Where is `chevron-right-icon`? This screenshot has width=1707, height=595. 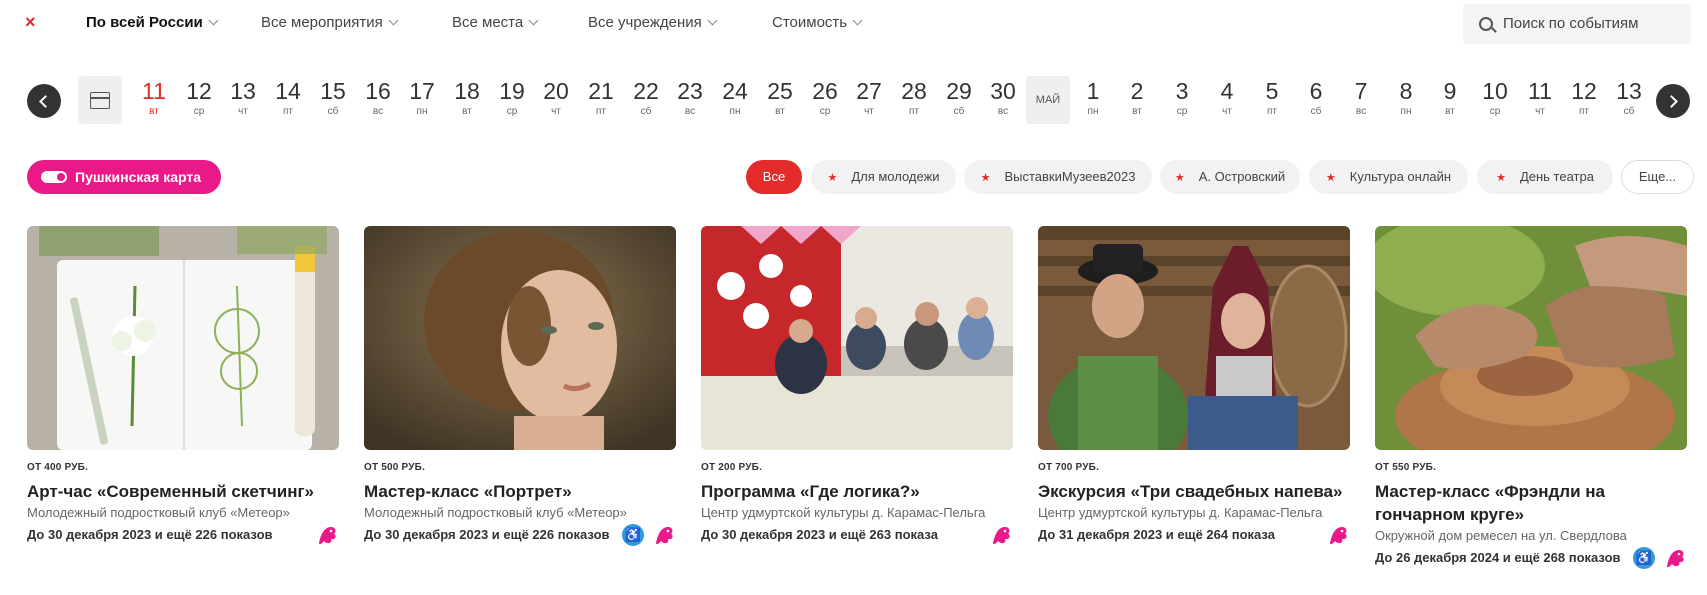 chevron-right-icon is located at coordinates (1671, 101).